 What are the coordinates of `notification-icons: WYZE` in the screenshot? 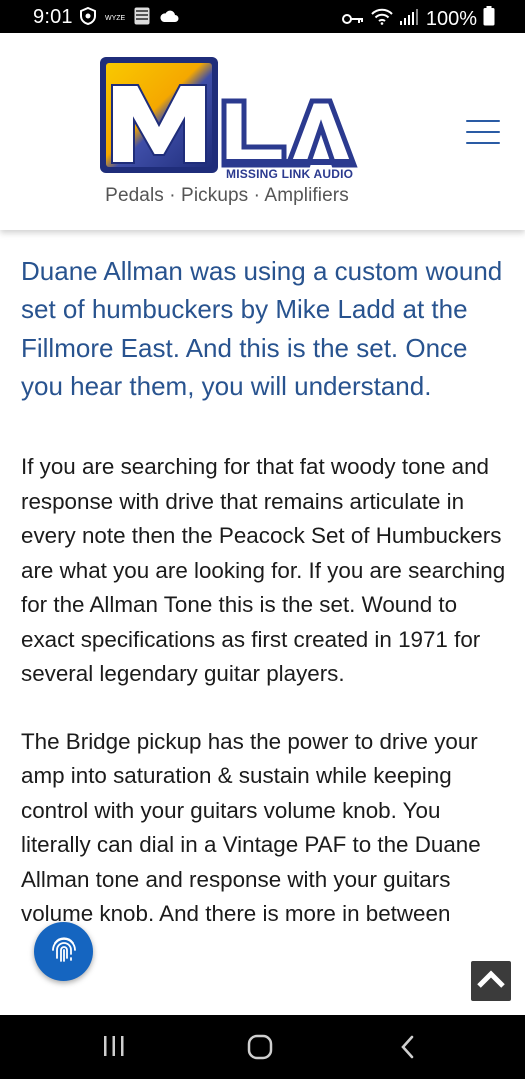 It's located at (129, 18).